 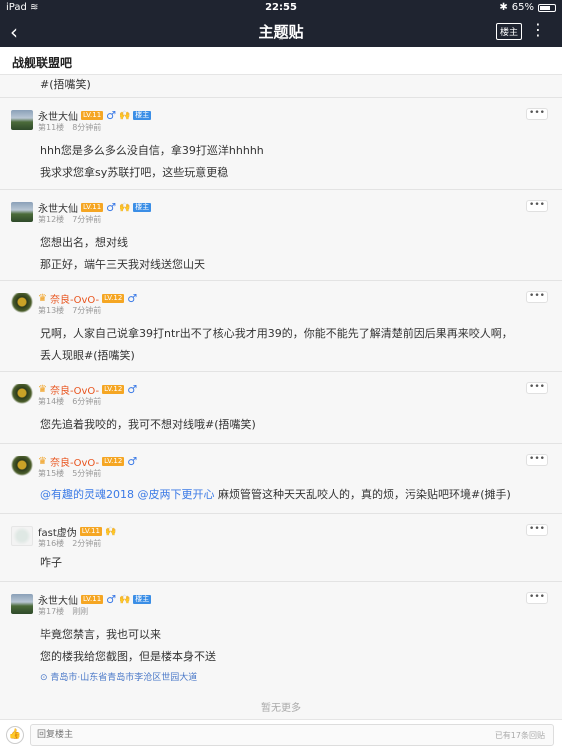 What do you see at coordinates (281, 547) in the screenshot?
I see `post-floor-16: fast虚伪 LV.11 🙌 第16楼 2分钟前 ••• 咋子` at bounding box center [281, 547].